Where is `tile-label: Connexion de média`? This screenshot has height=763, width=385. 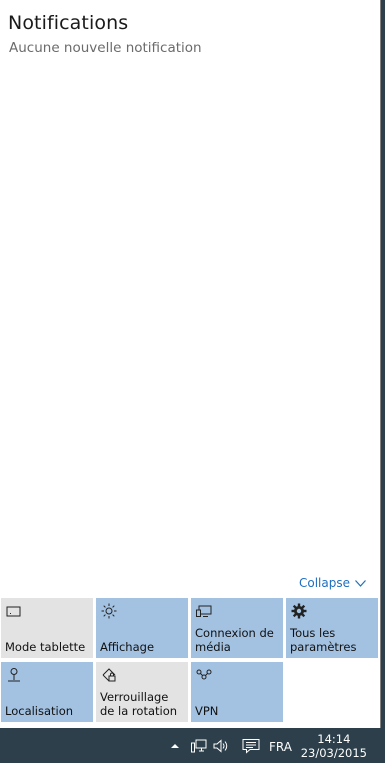 tile-label: Connexion de média is located at coordinates (234, 640).